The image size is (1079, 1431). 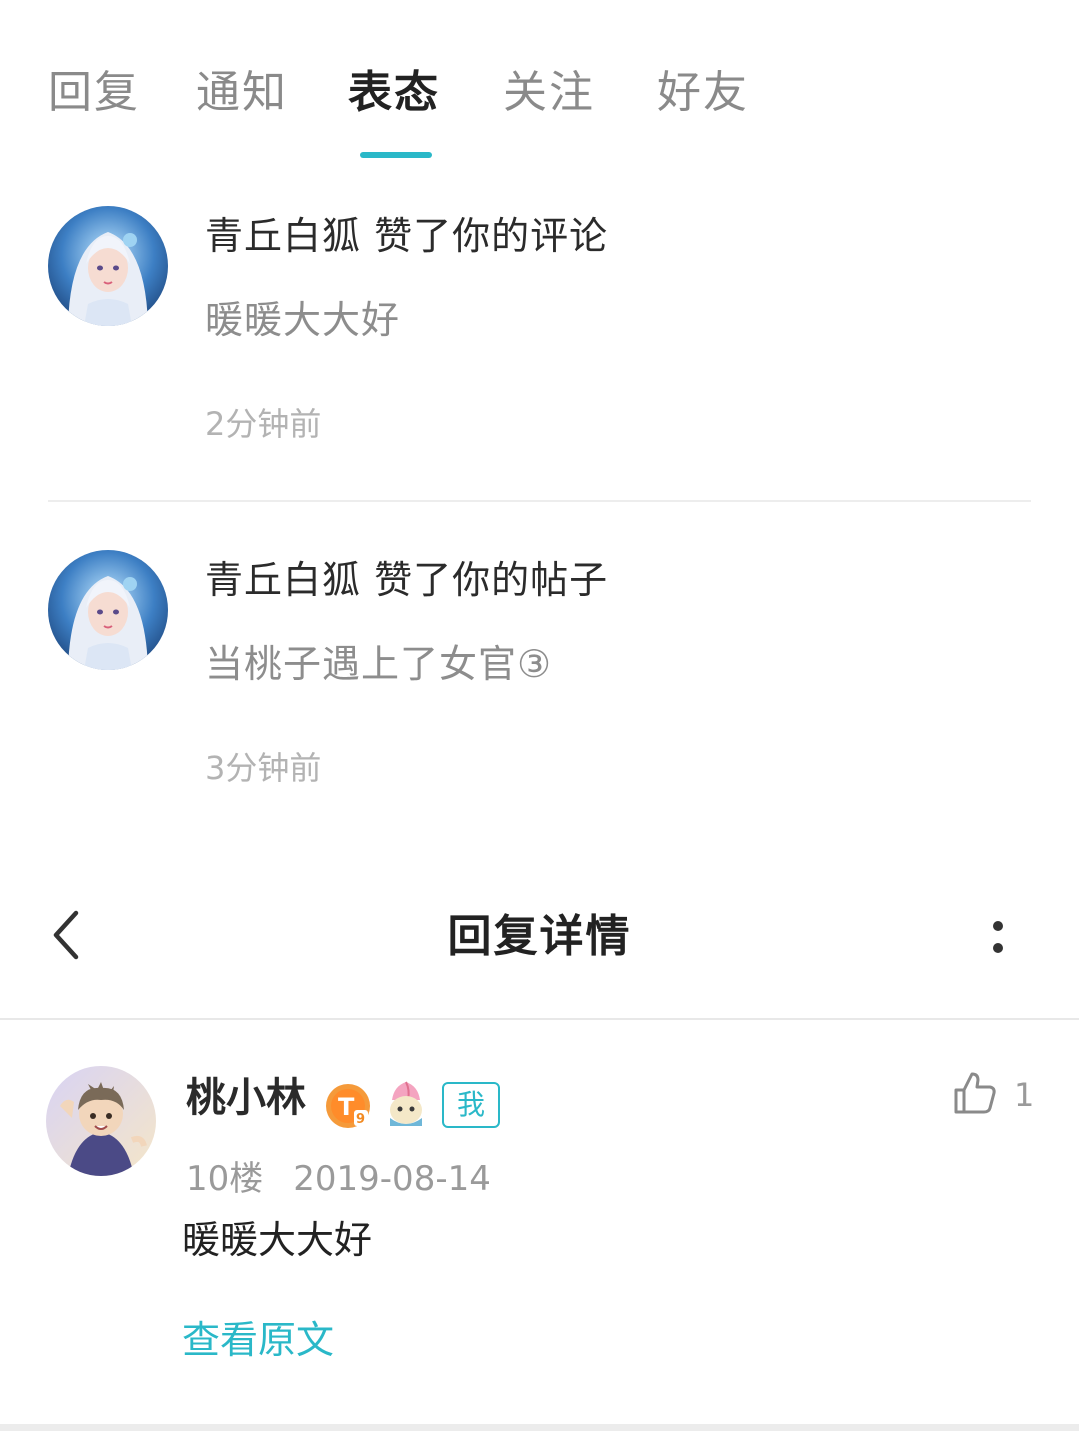 I want to click on level-badge-icon: T 9, so click(x=348, y=1106).